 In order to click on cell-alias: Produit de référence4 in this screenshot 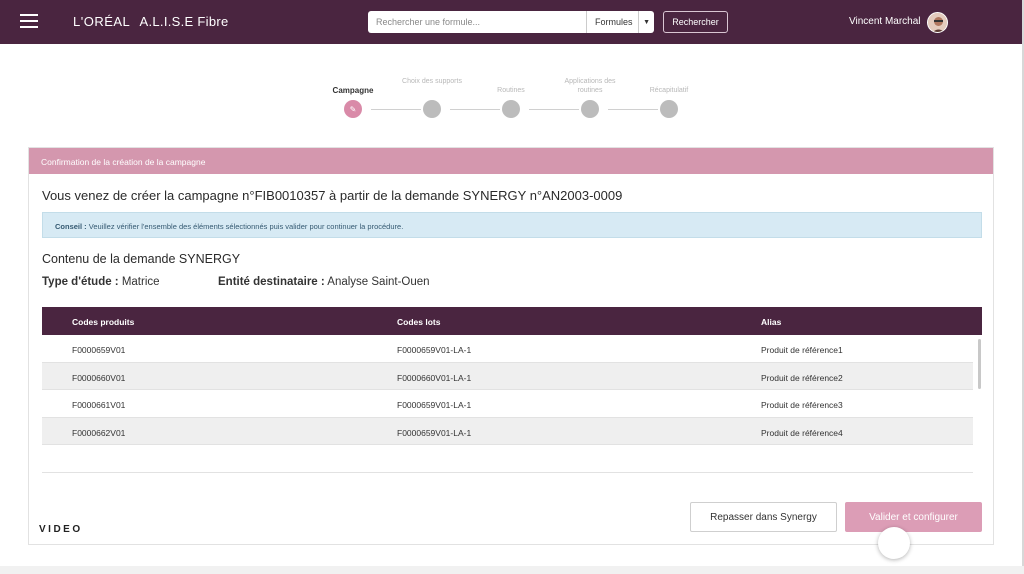, I will do `click(802, 432)`.